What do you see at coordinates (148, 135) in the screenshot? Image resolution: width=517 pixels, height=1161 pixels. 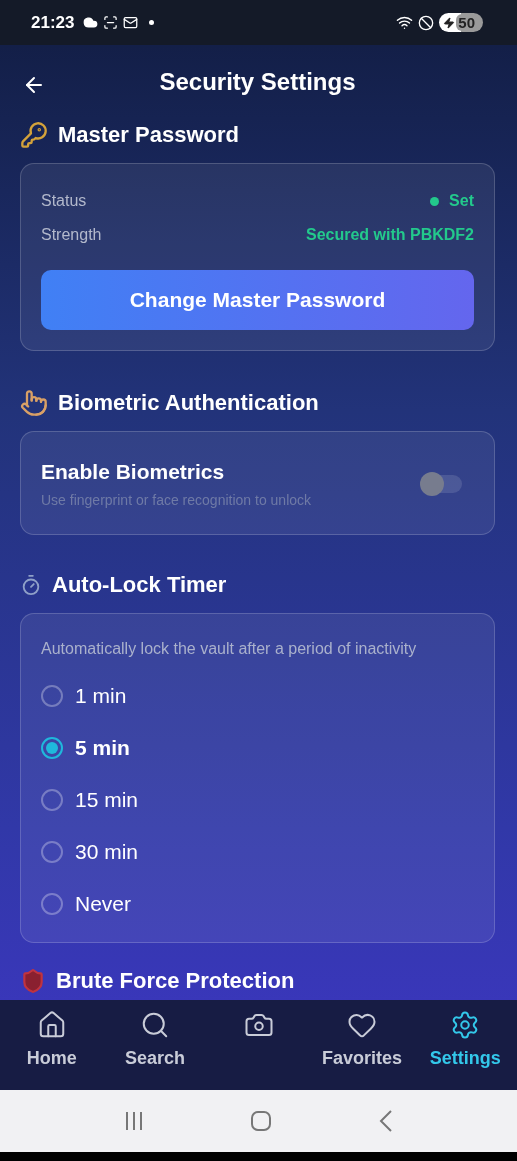 I see `section-title: Master Password` at bounding box center [148, 135].